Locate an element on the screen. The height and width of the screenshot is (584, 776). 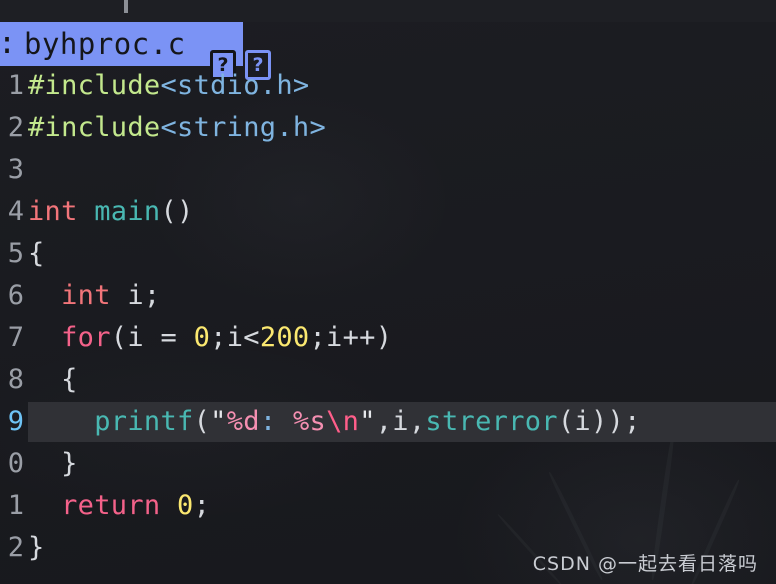
editor-tab-bar: : byhproc.c ? ? is located at coordinates (388, 51).